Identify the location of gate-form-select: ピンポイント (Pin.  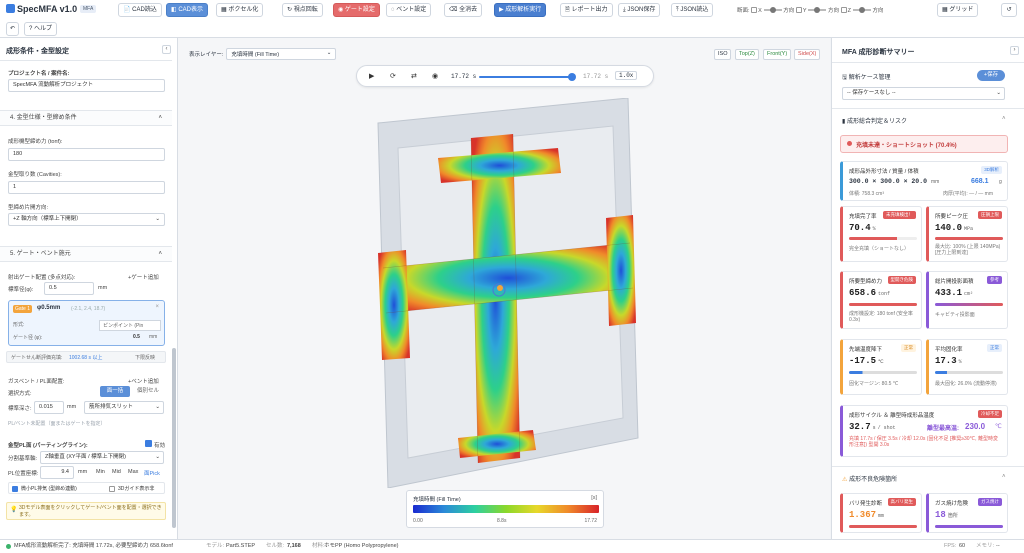
(130, 325).